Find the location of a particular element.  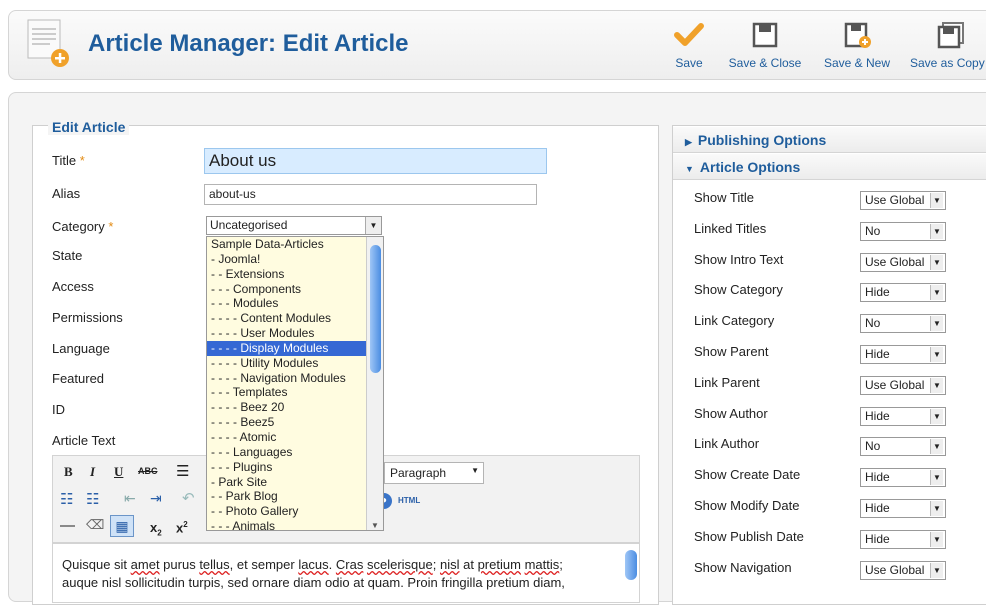

editor-scroll-thumb is located at coordinates (630, 565).